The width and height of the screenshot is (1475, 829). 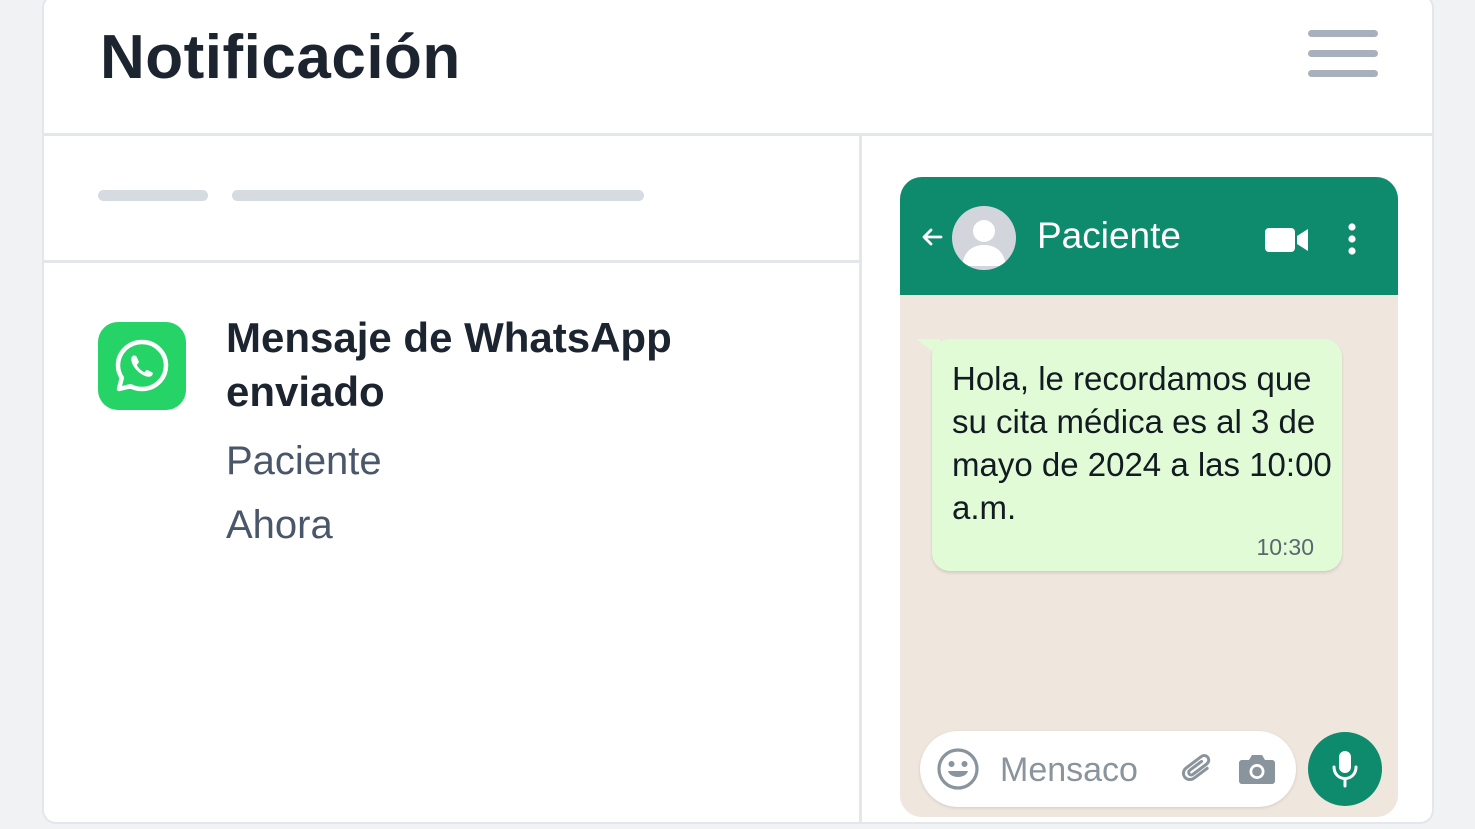 What do you see at coordinates (1287, 242) in the screenshot?
I see `video-call-icon` at bounding box center [1287, 242].